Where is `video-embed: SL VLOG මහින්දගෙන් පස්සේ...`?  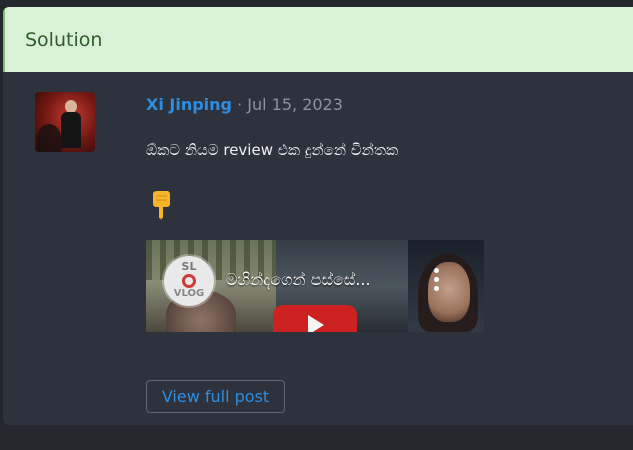
video-embed: SL VLOG මහින්දගෙන් පස්සේ... is located at coordinates (315, 286).